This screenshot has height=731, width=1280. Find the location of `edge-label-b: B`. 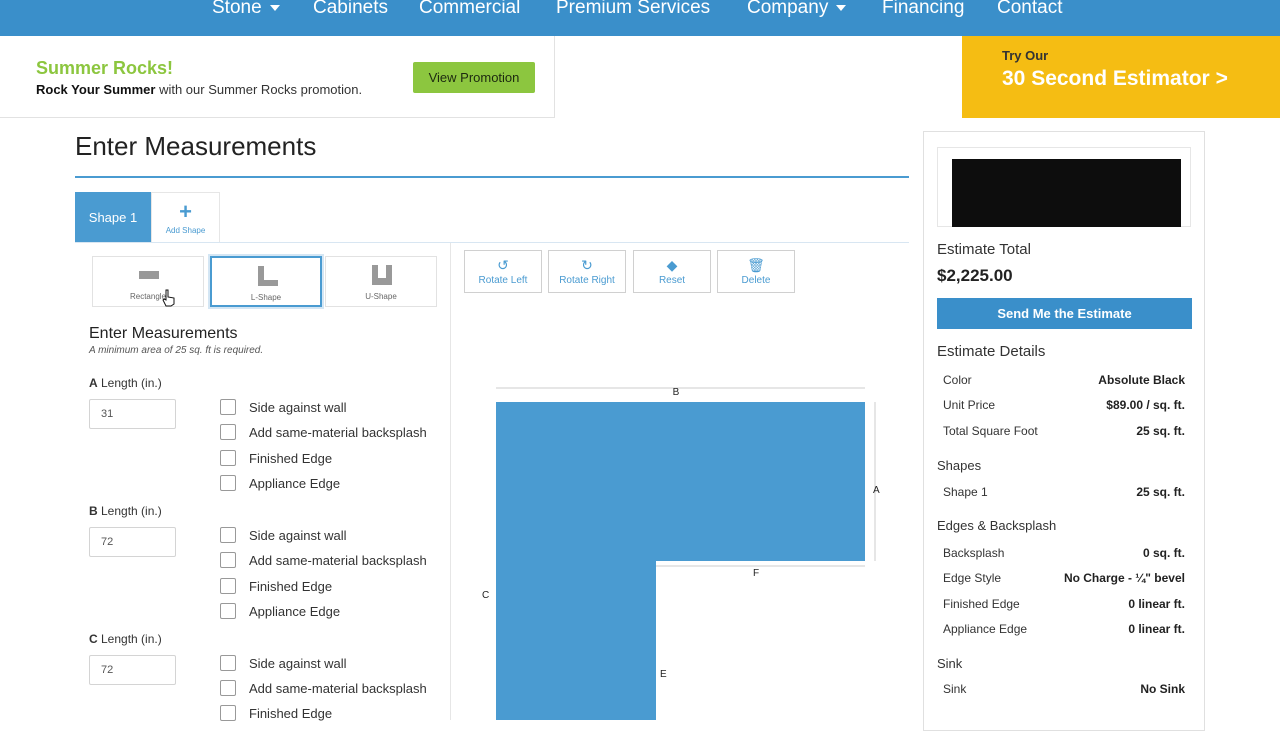

edge-label-b: B is located at coordinates (676, 392).